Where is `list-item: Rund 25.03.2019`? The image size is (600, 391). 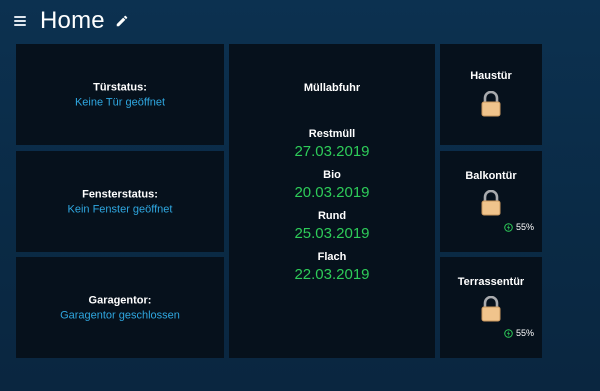 list-item: Rund 25.03.2019 is located at coordinates (332, 226).